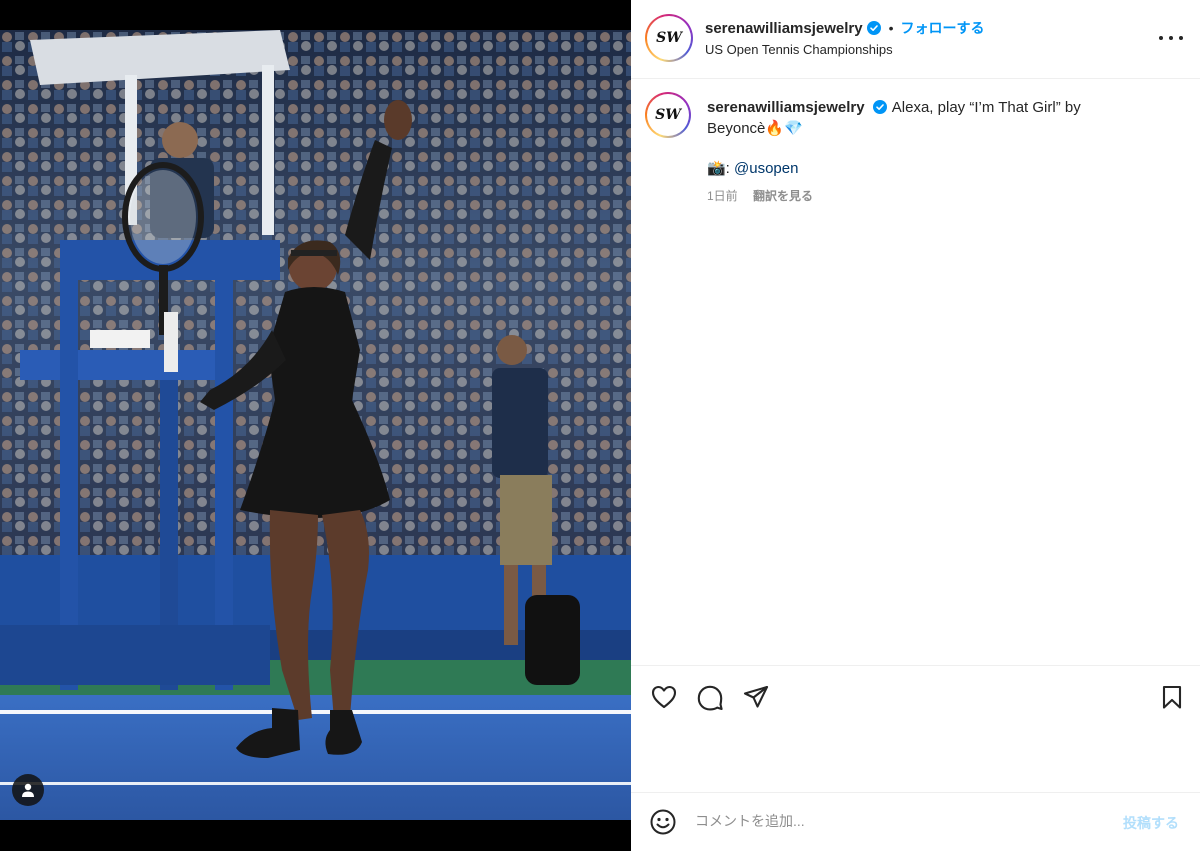 The height and width of the screenshot is (851, 1200). What do you see at coordinates (915, 729) in the screenshot?
I see `action-bar` at bounding box center [915, 729].